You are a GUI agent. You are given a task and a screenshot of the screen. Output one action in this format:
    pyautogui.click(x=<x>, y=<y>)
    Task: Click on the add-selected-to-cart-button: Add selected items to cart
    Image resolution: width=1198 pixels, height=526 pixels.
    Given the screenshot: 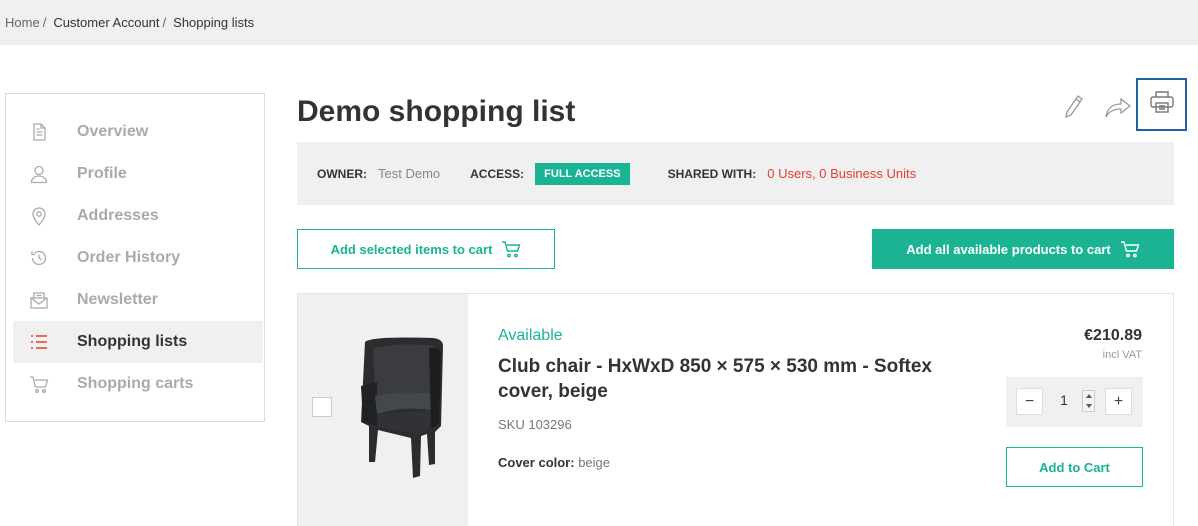 What is the action you would take?
    pyautogui.click(x=426, y=249)
    